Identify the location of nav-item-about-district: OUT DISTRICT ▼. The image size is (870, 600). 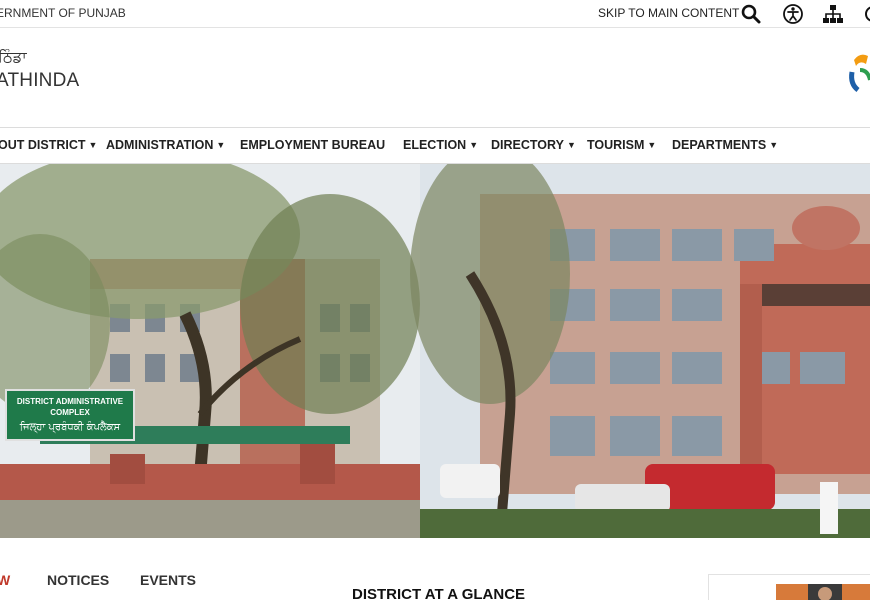
(48, 145).